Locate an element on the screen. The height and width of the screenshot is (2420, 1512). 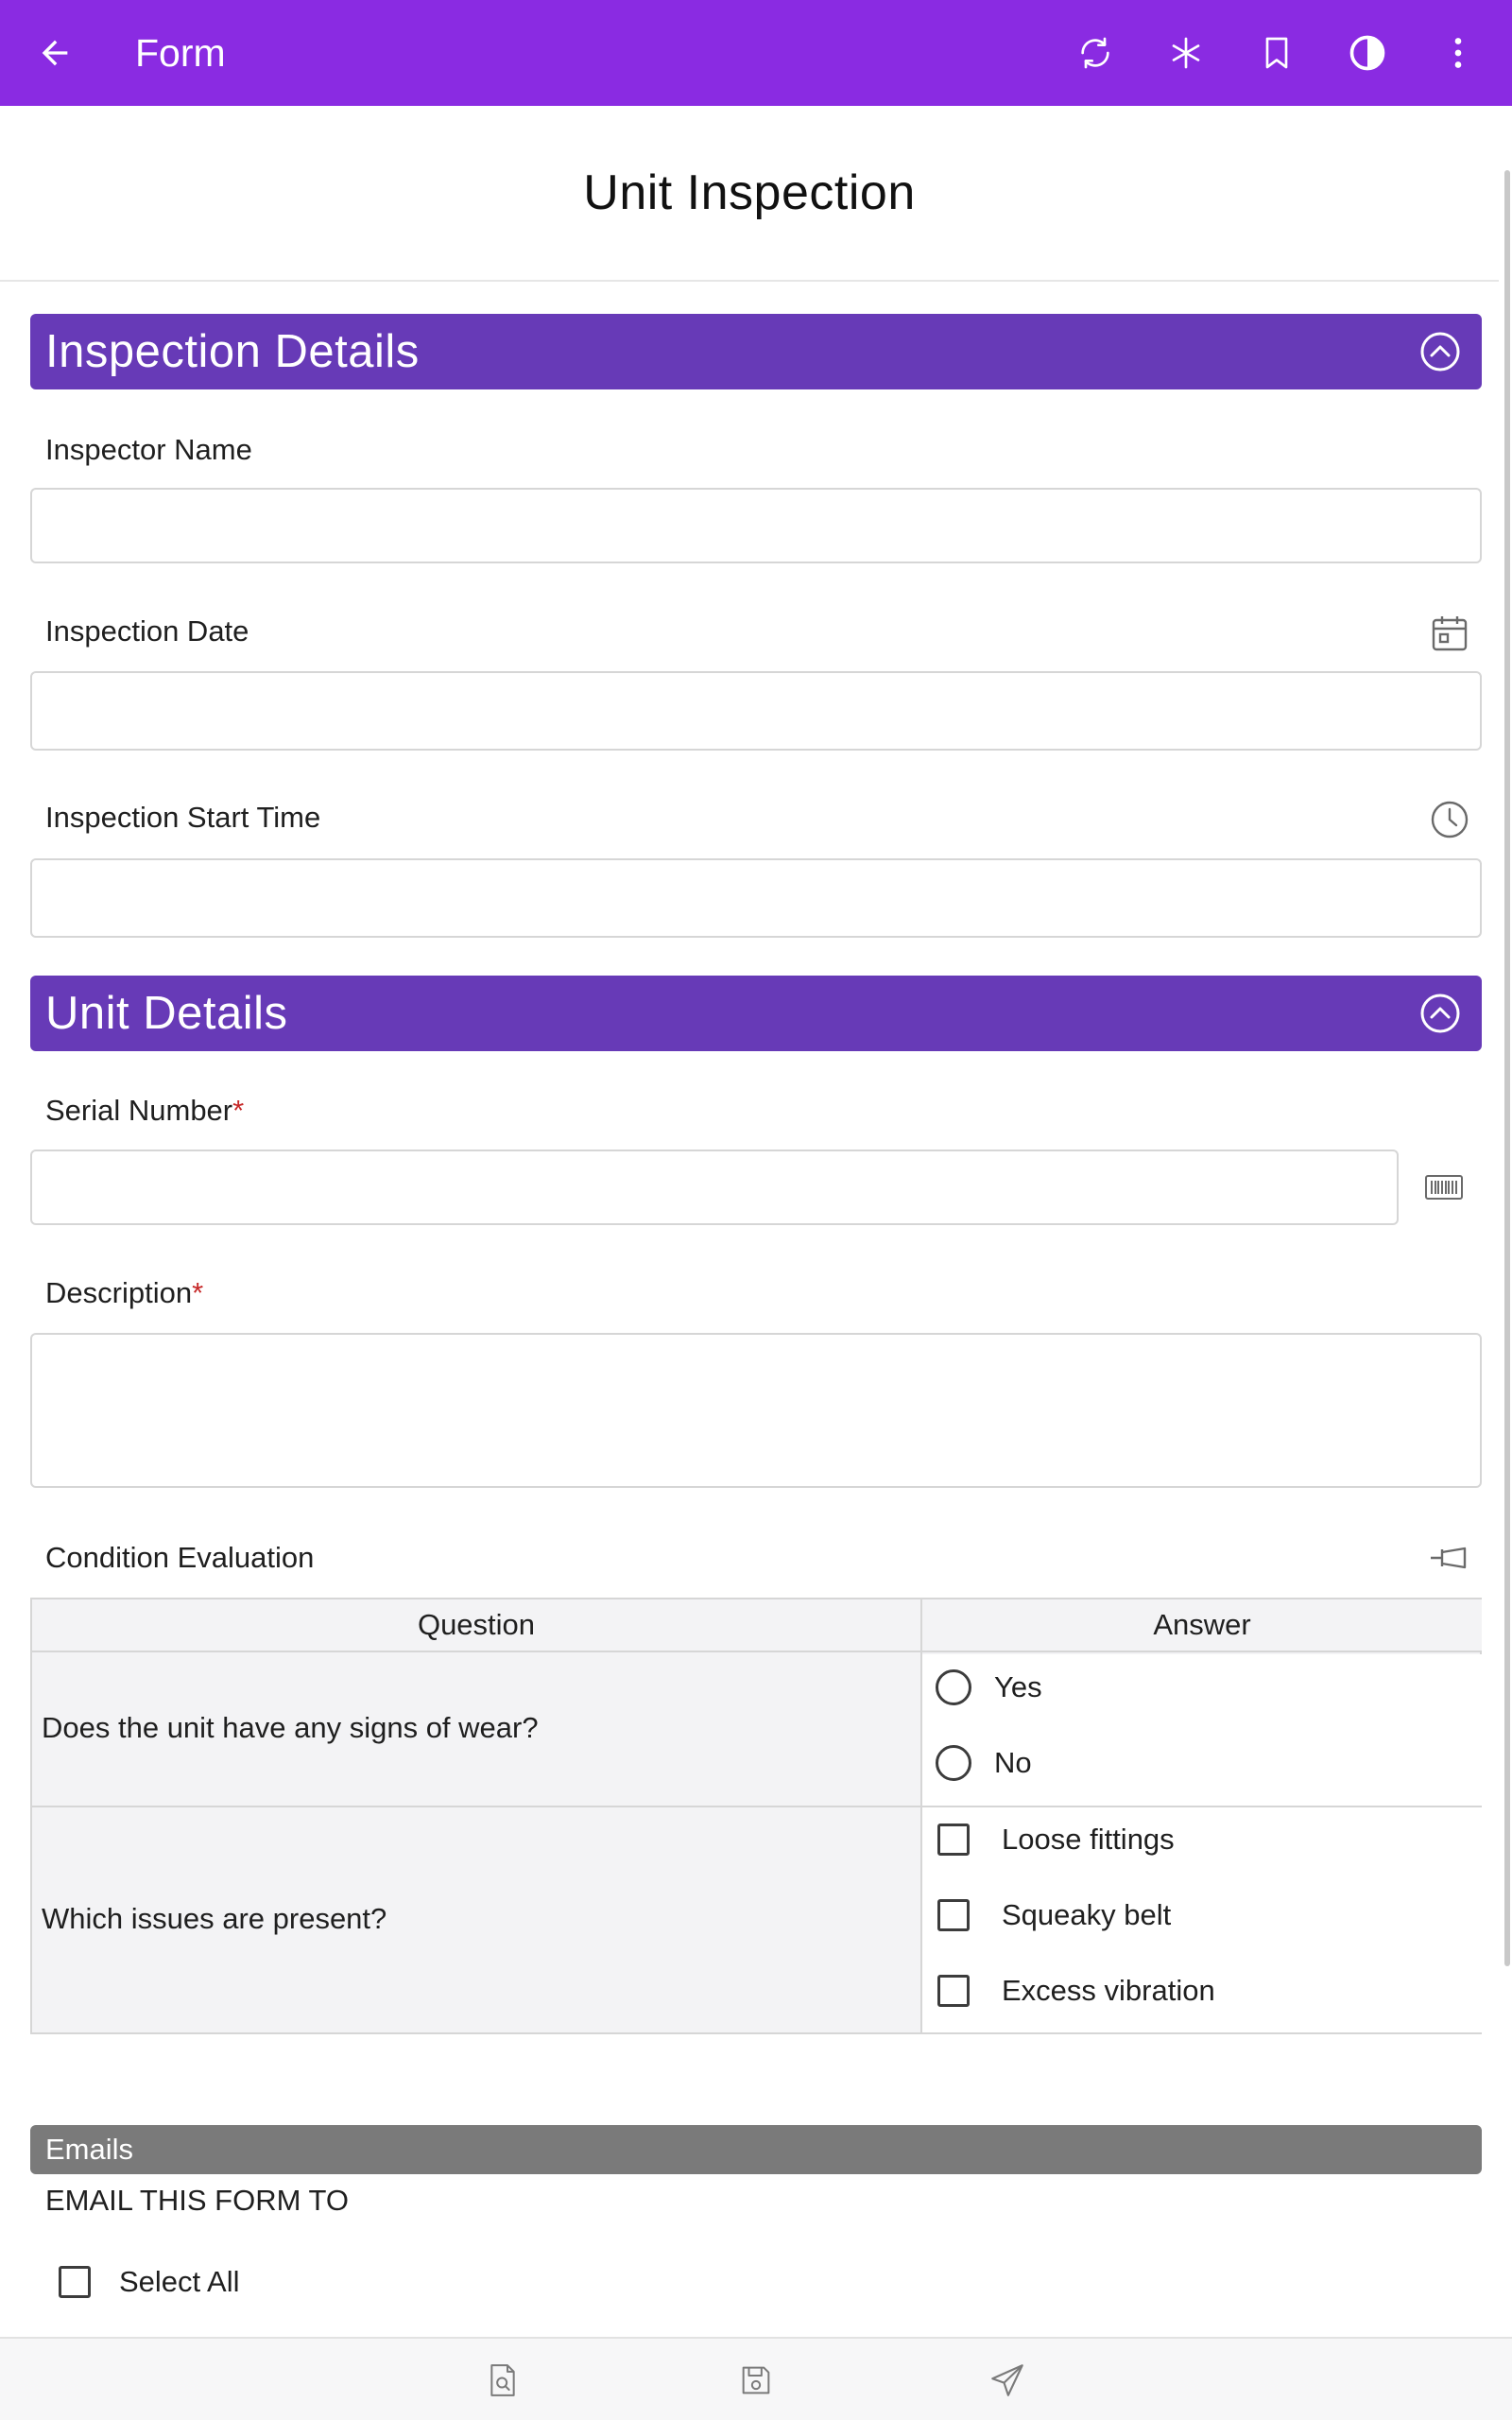
preview-button is located at coordinates (502, 2380).